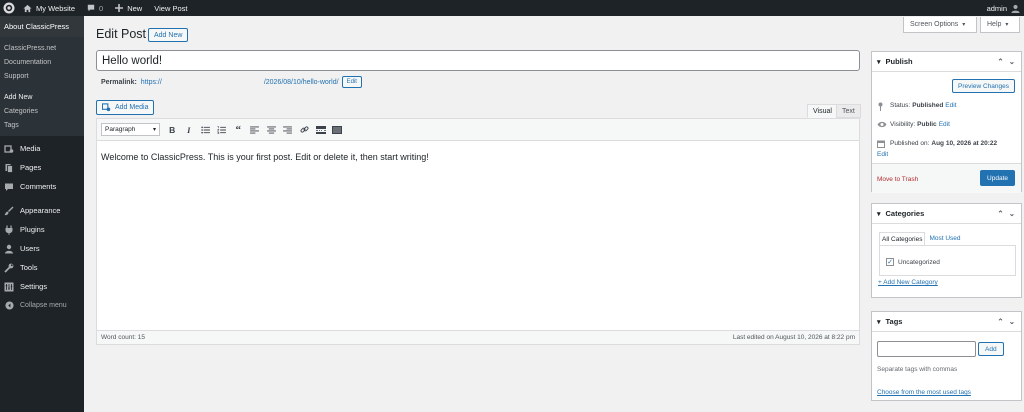  I want to click on sidebar-item-appearance: Appearance, so click(42, 210).